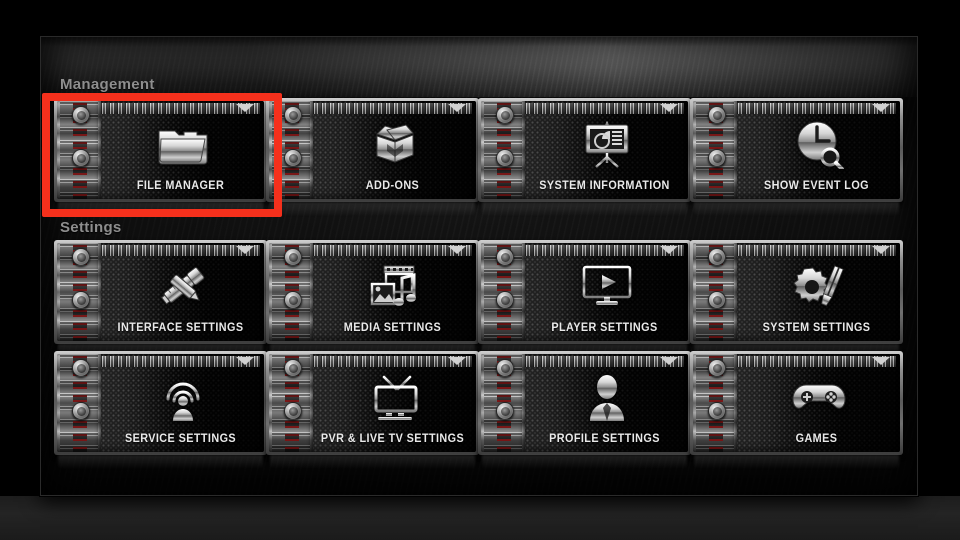 The width and height of the screenshot is (960, 540). I want to click on tile-games: GAMES, so click(796, 410).